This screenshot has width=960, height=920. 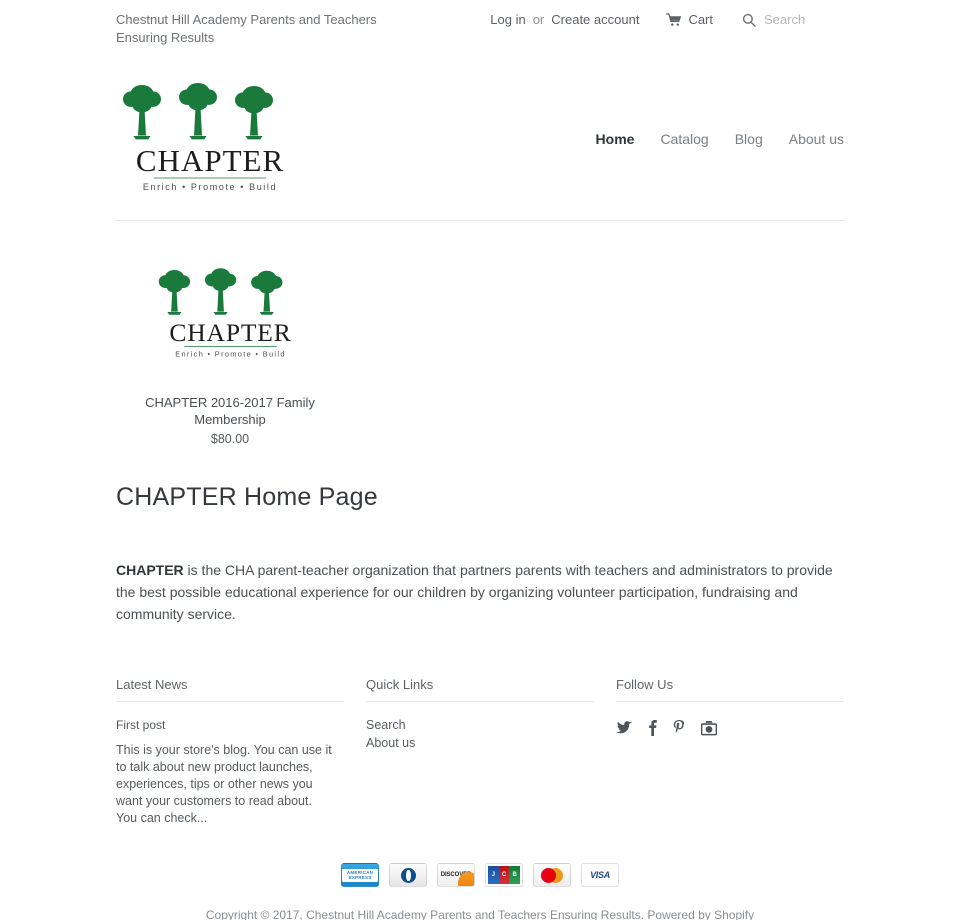 I want to click on or-separator: or, so click(x=538, y=19).